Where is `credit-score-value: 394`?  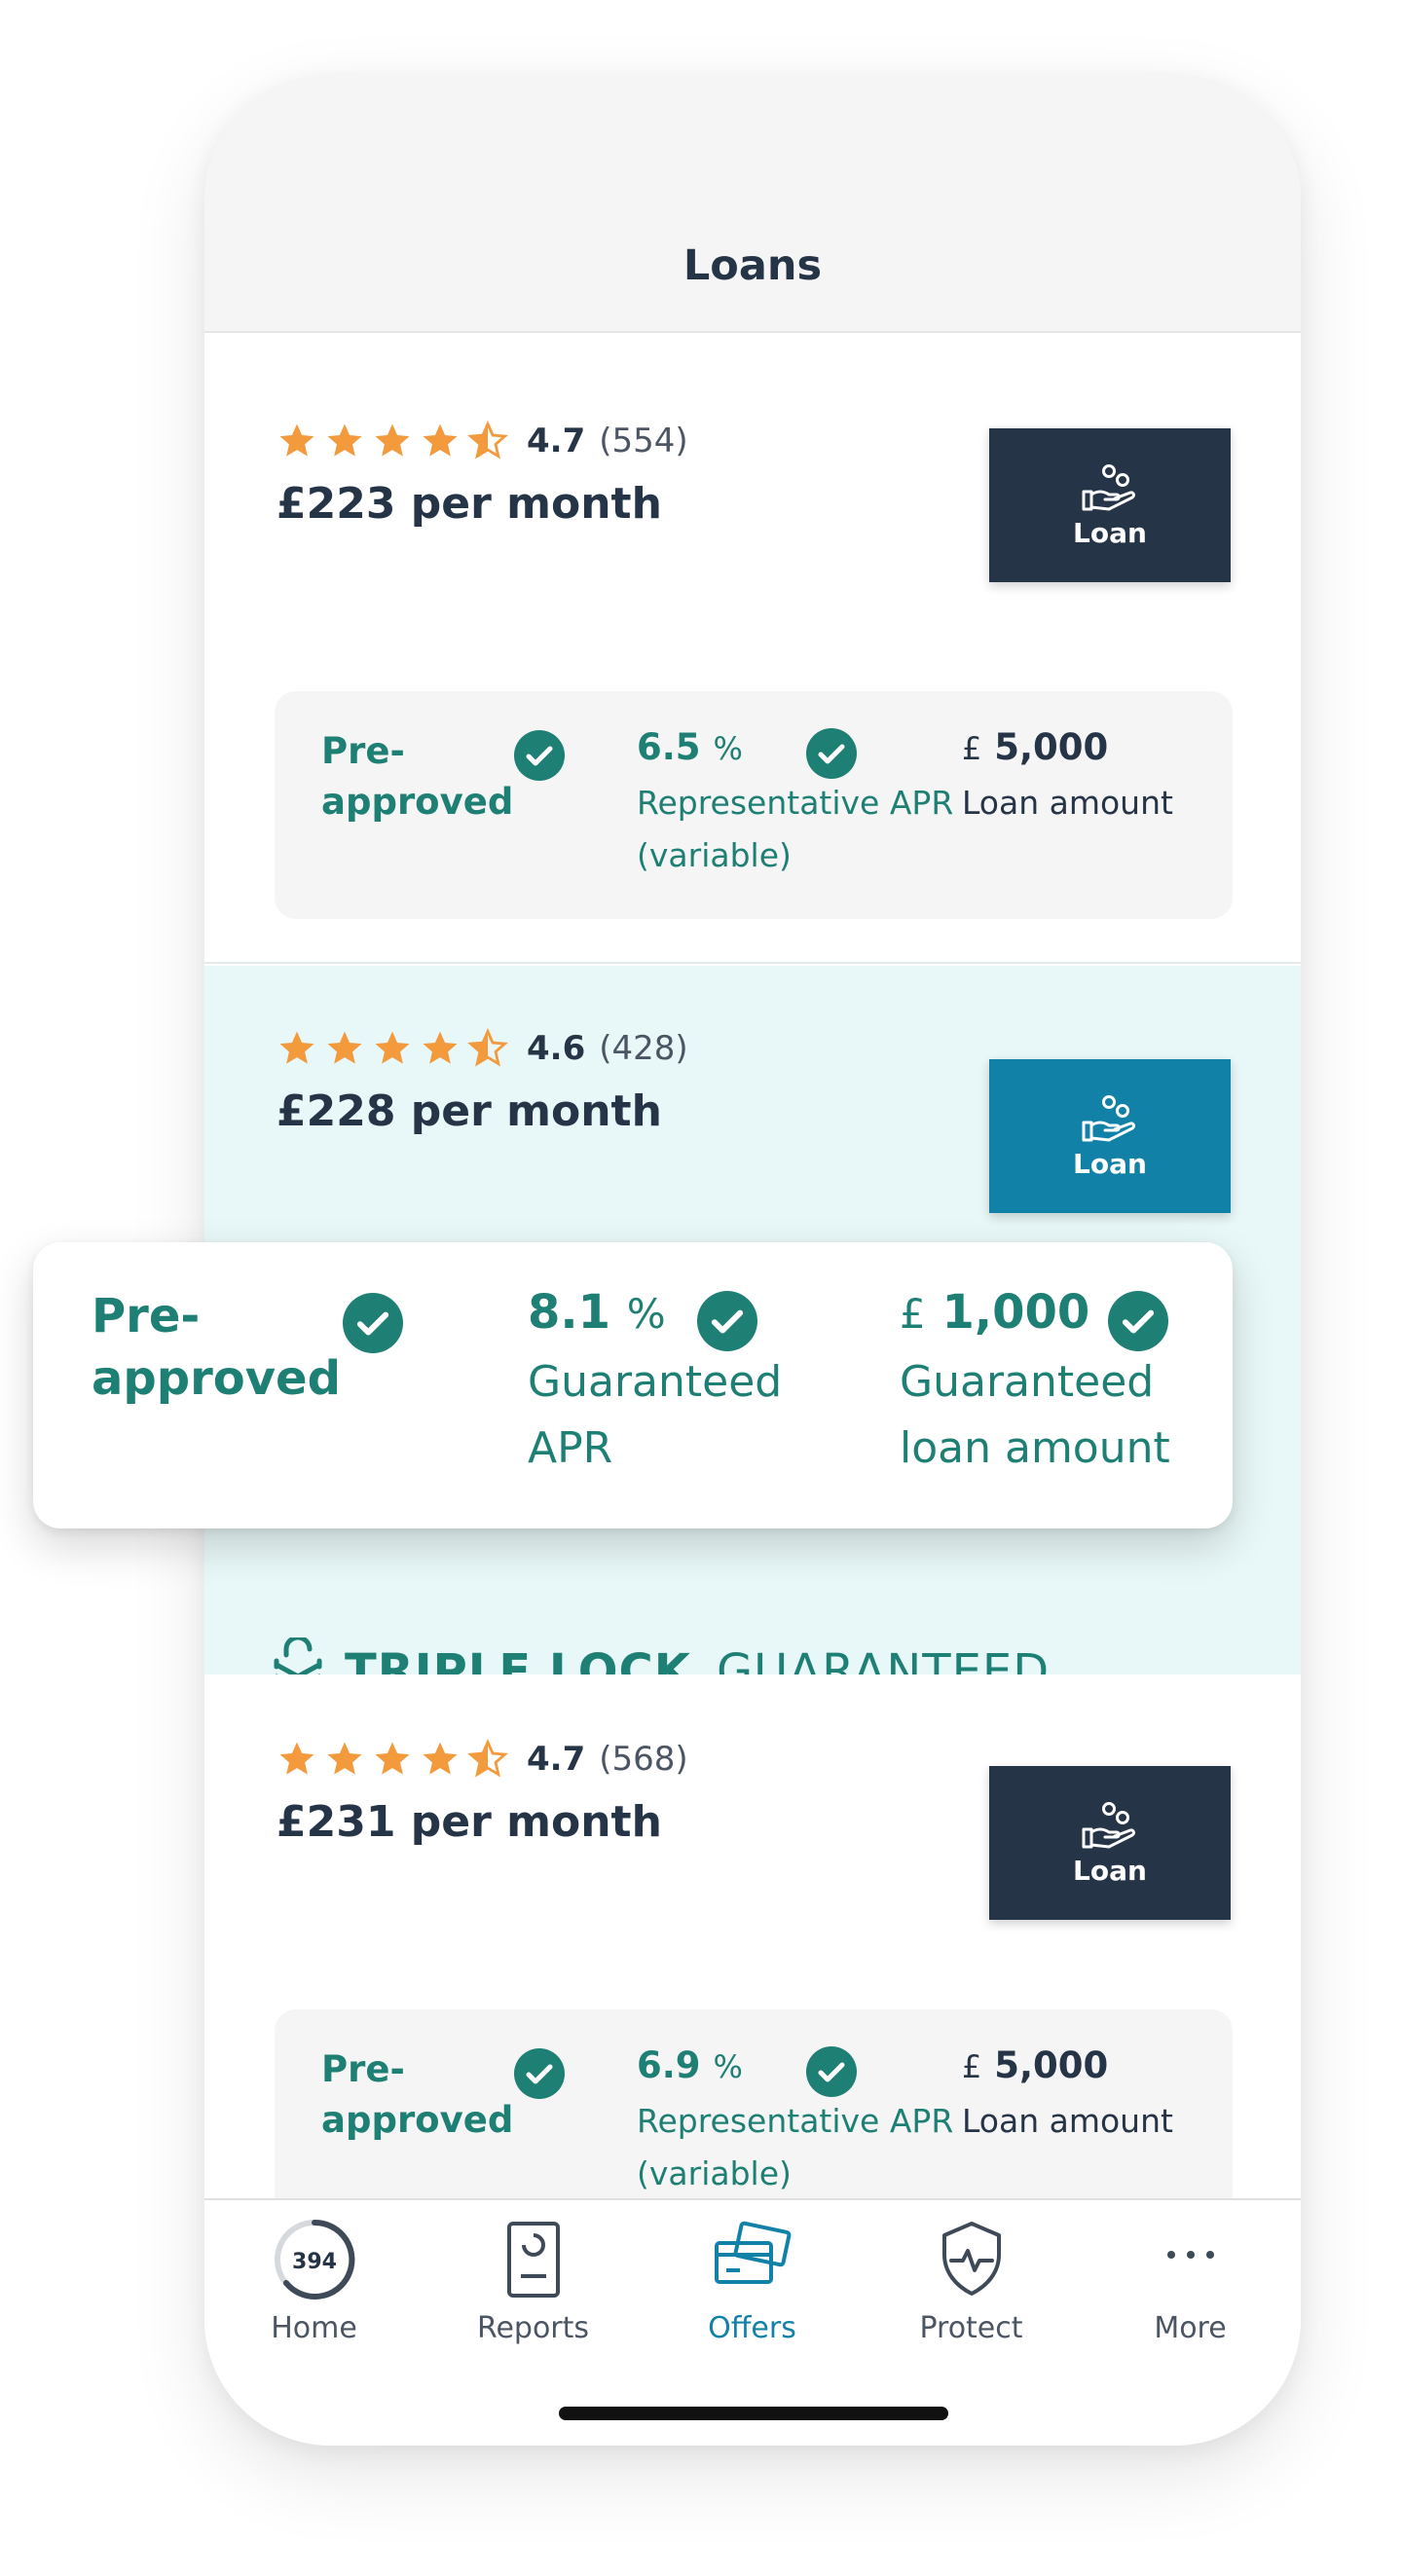
credit-score-value: 394 is located at coordinates (314, 2262).